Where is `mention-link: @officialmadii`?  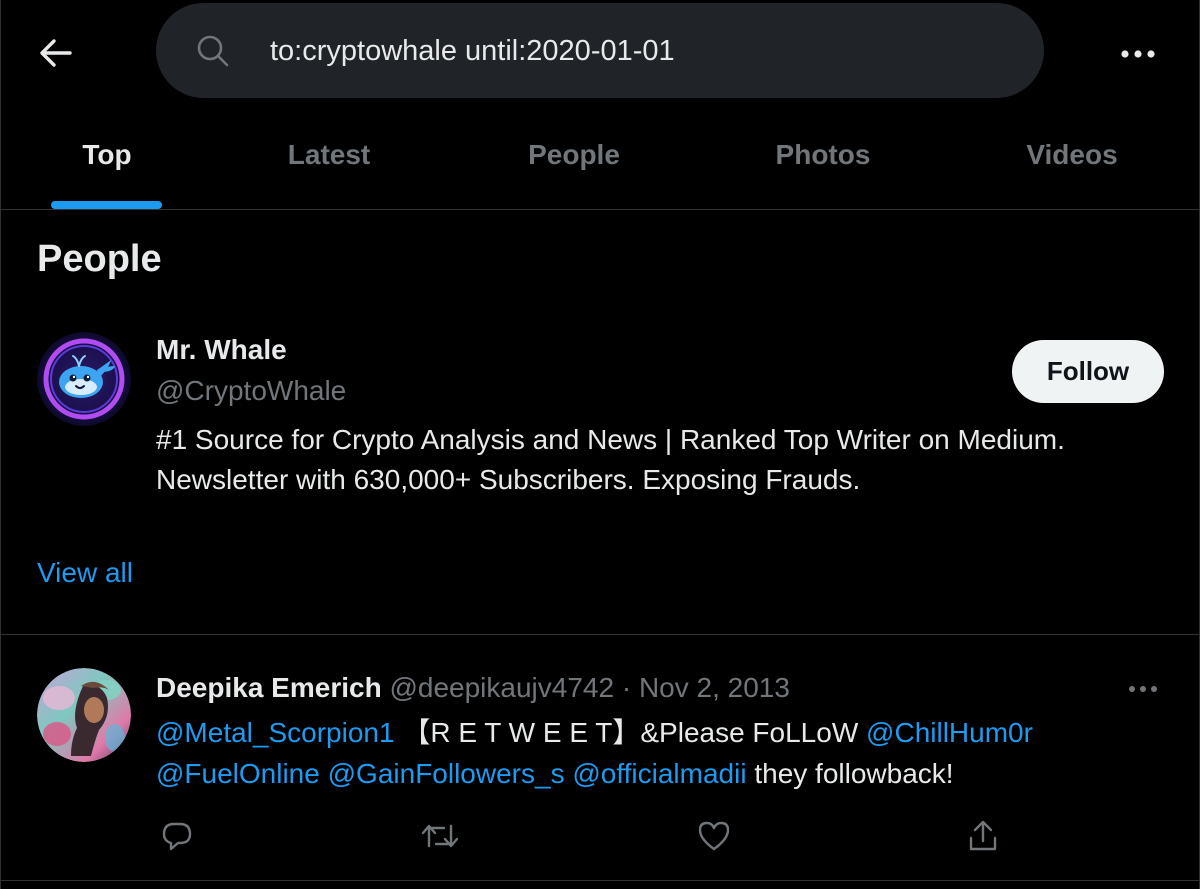 mention-link: @officialmadii is located at coordinates (659, 773).